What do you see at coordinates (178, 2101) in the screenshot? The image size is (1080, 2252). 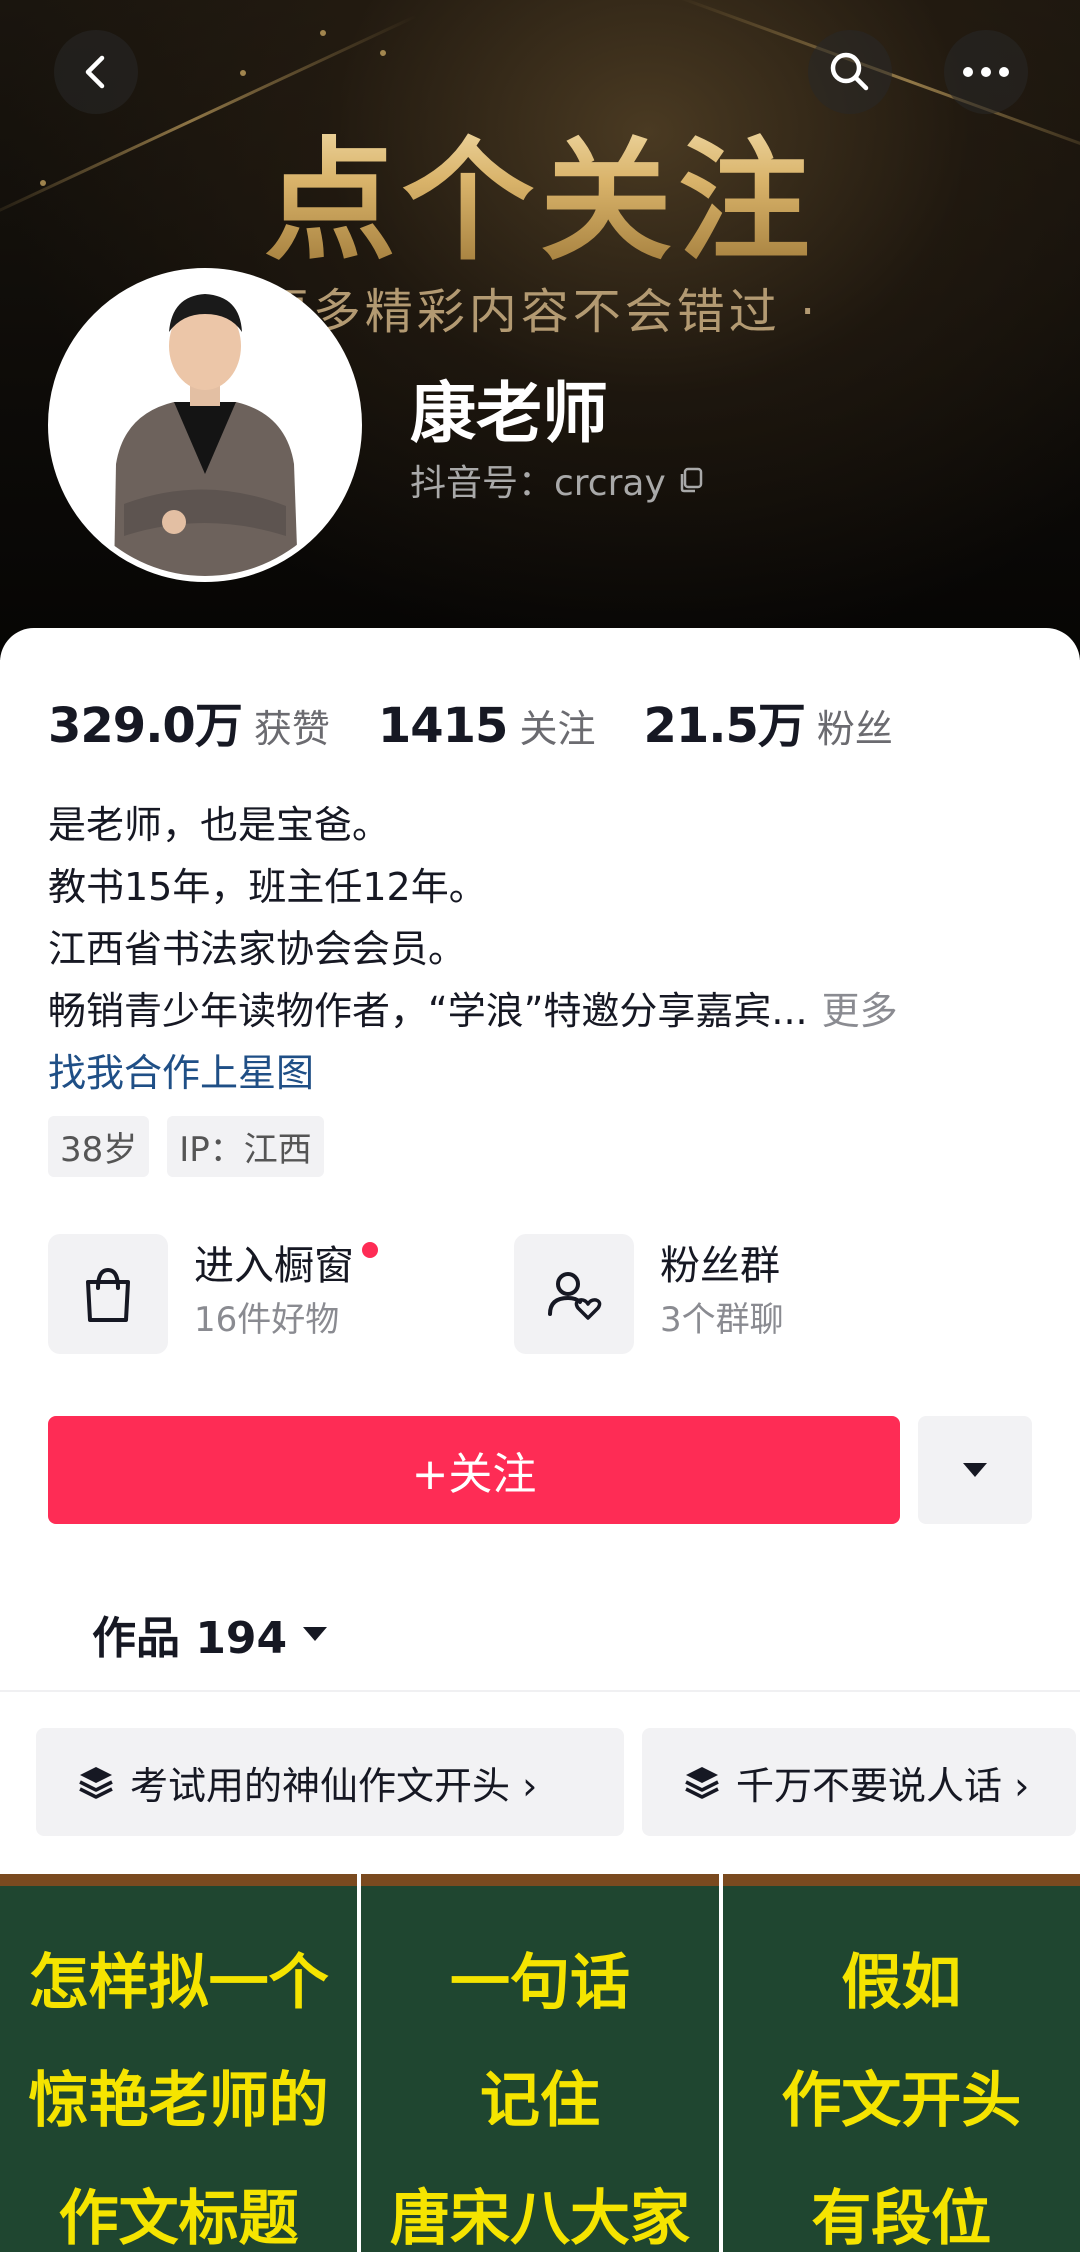 I see `caption-line: 惊艳老师的` at bounding box center [178, 2101].